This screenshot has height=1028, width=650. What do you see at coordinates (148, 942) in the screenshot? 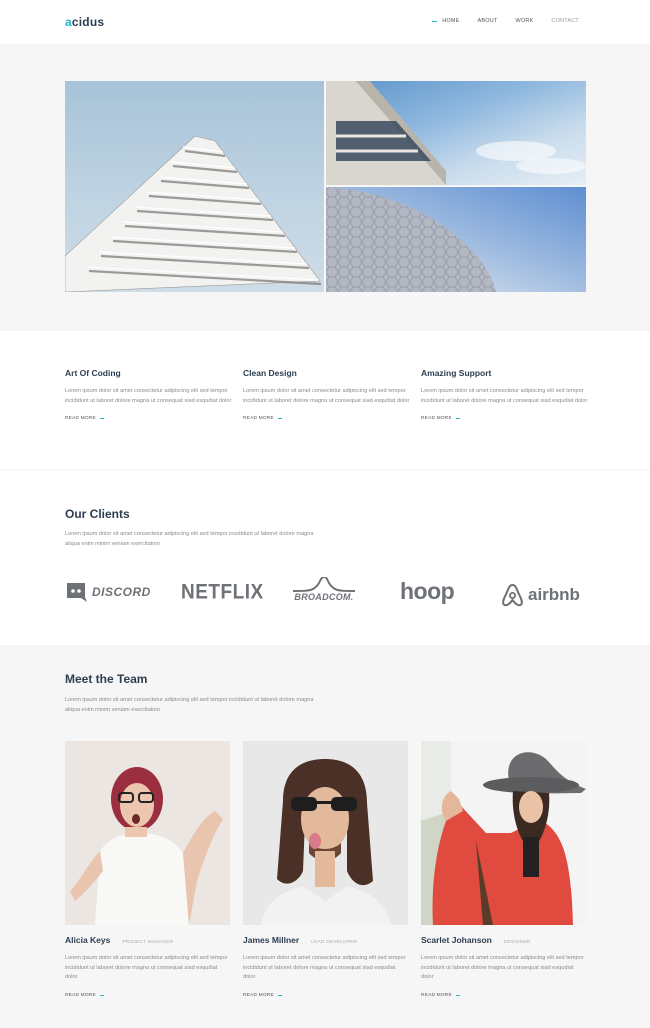
I see `member-role: PROJECT MANAGER` at bounding box center [148, 942].